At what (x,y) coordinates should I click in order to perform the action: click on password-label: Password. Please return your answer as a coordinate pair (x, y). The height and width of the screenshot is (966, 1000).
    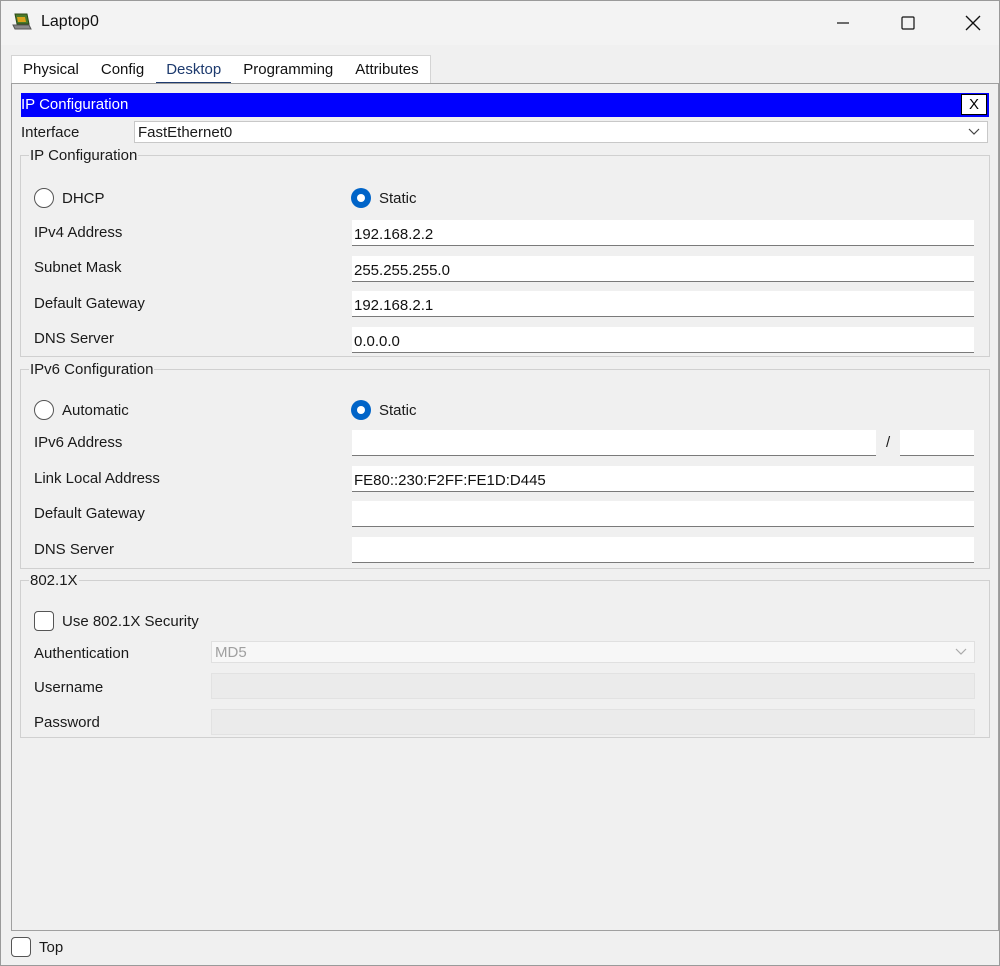
    Looking at the image, I should click on (67, 722).